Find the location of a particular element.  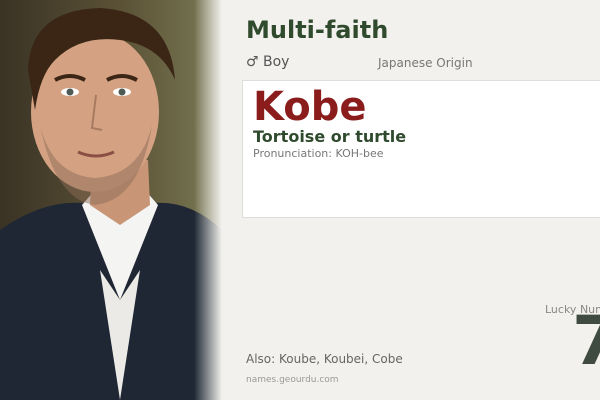

name-meaning: Tortoise or turtle is located at coordinates (330, 136).